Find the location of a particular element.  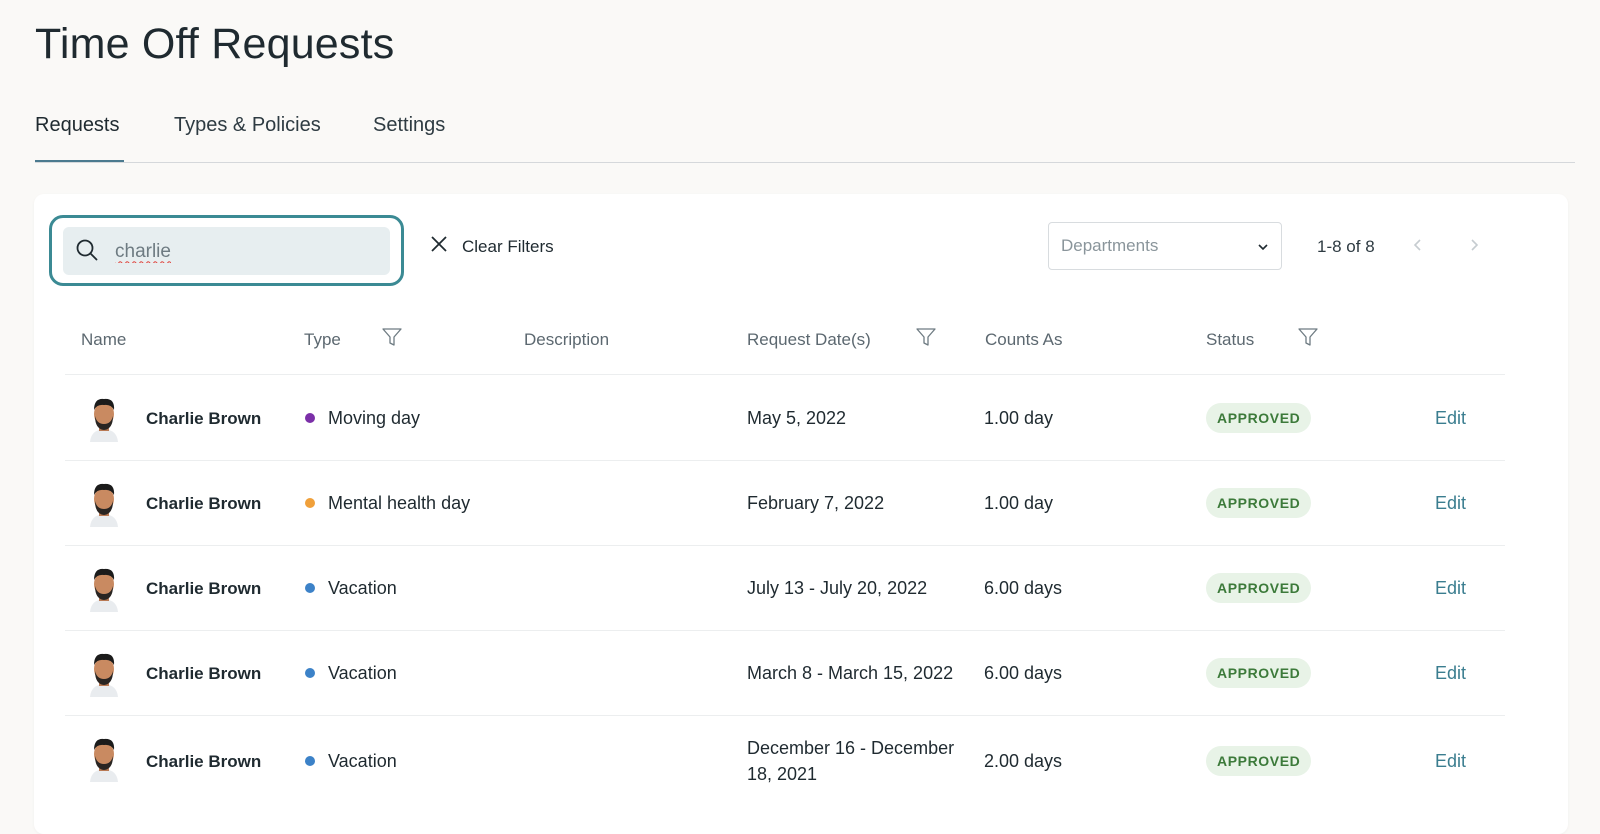

departments-placeholder: Departments is located at coordinates (1110, 245).